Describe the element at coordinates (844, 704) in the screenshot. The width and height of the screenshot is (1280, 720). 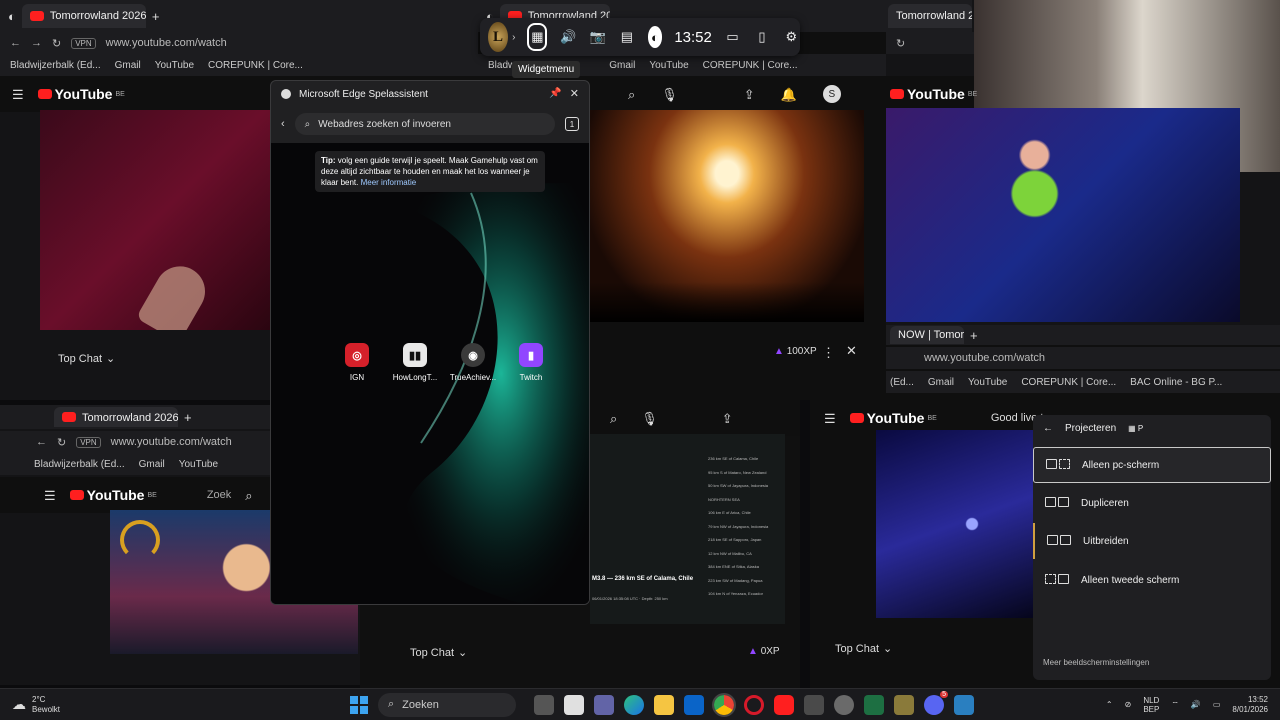
I see `settings-gear-icon` at that location.